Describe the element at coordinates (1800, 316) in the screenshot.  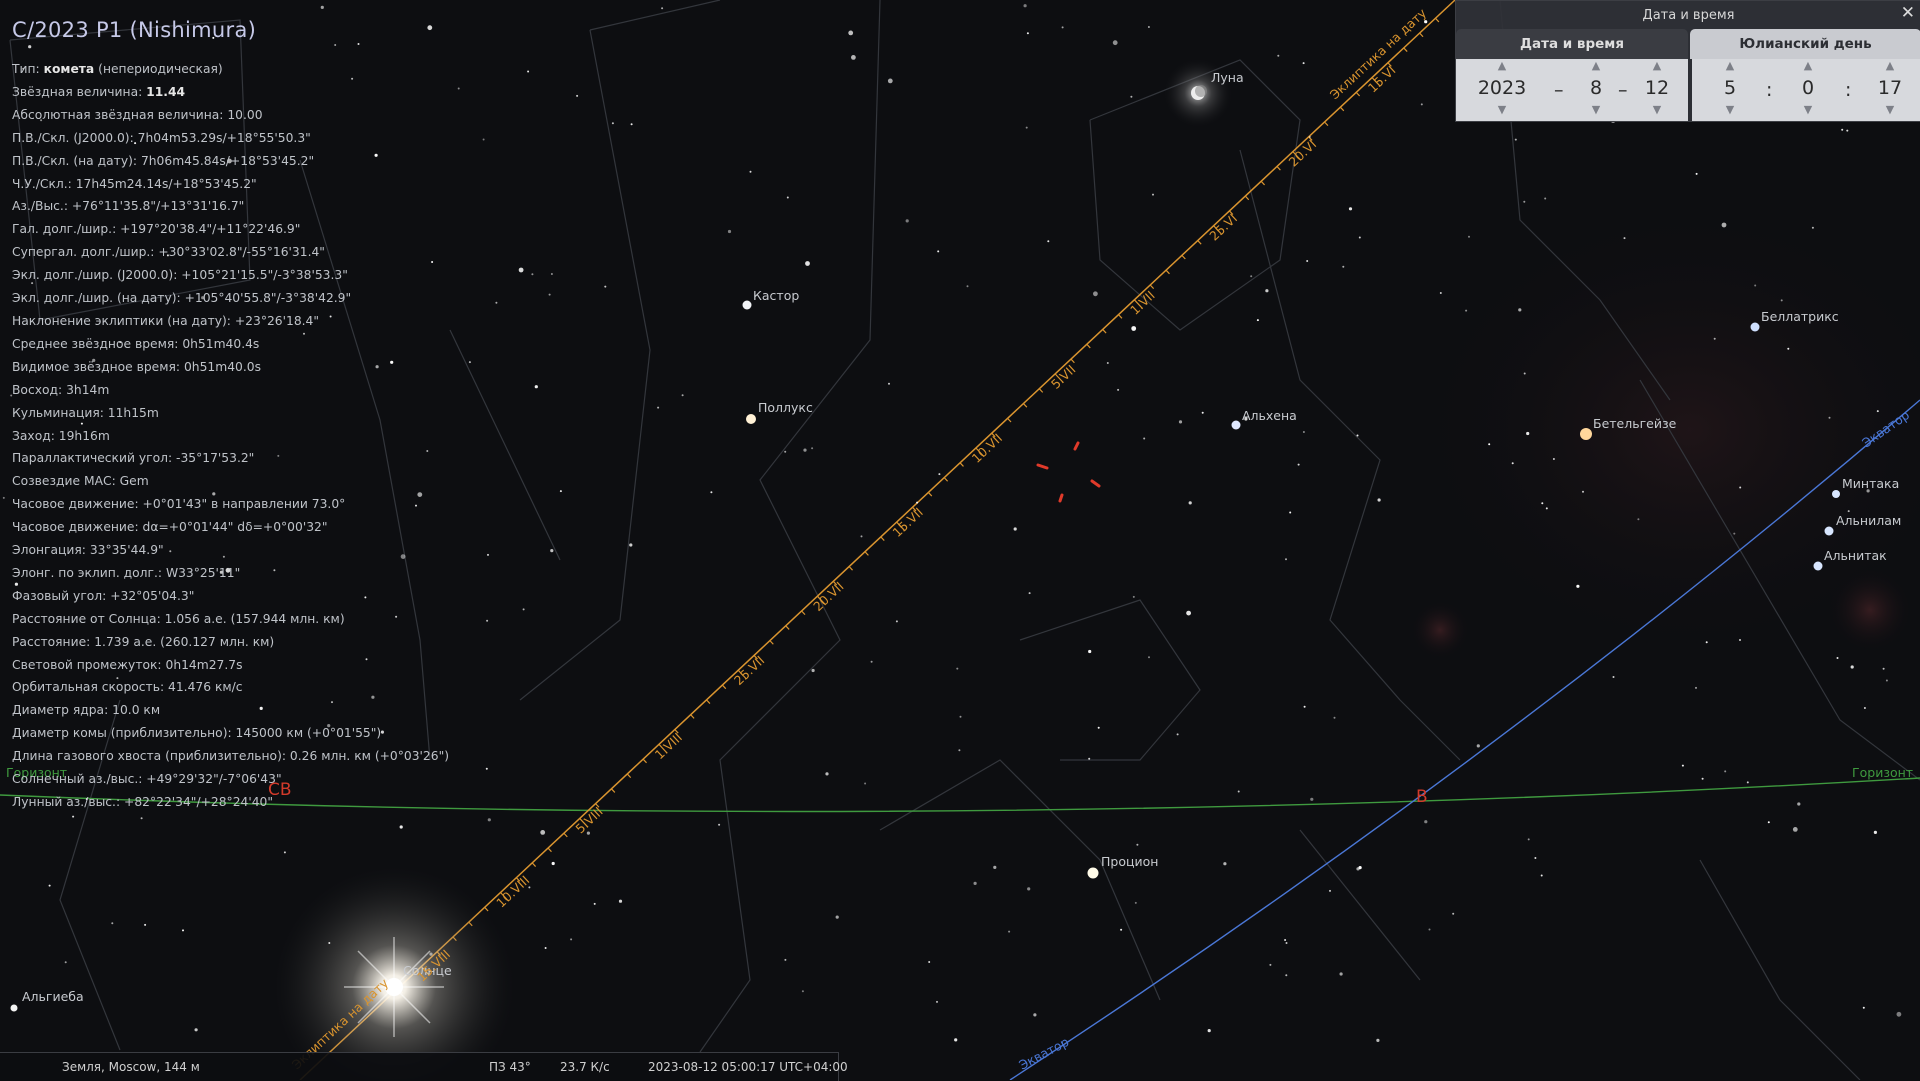
I see `label-bellatrix: Беллатрикс` at that location.